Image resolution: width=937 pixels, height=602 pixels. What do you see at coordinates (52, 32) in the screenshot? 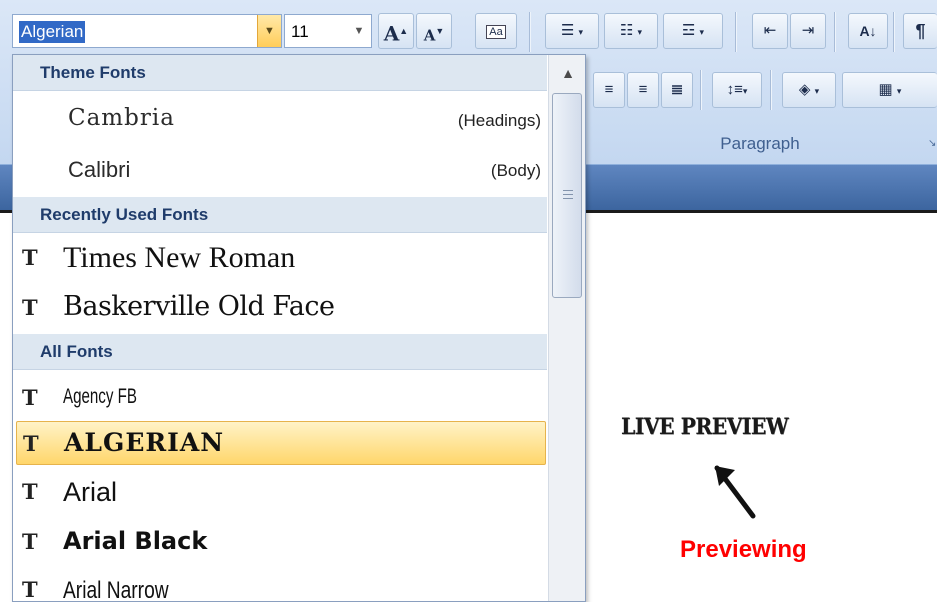
I see `font-name-value: Algerian` at bounding box center [52, 32].